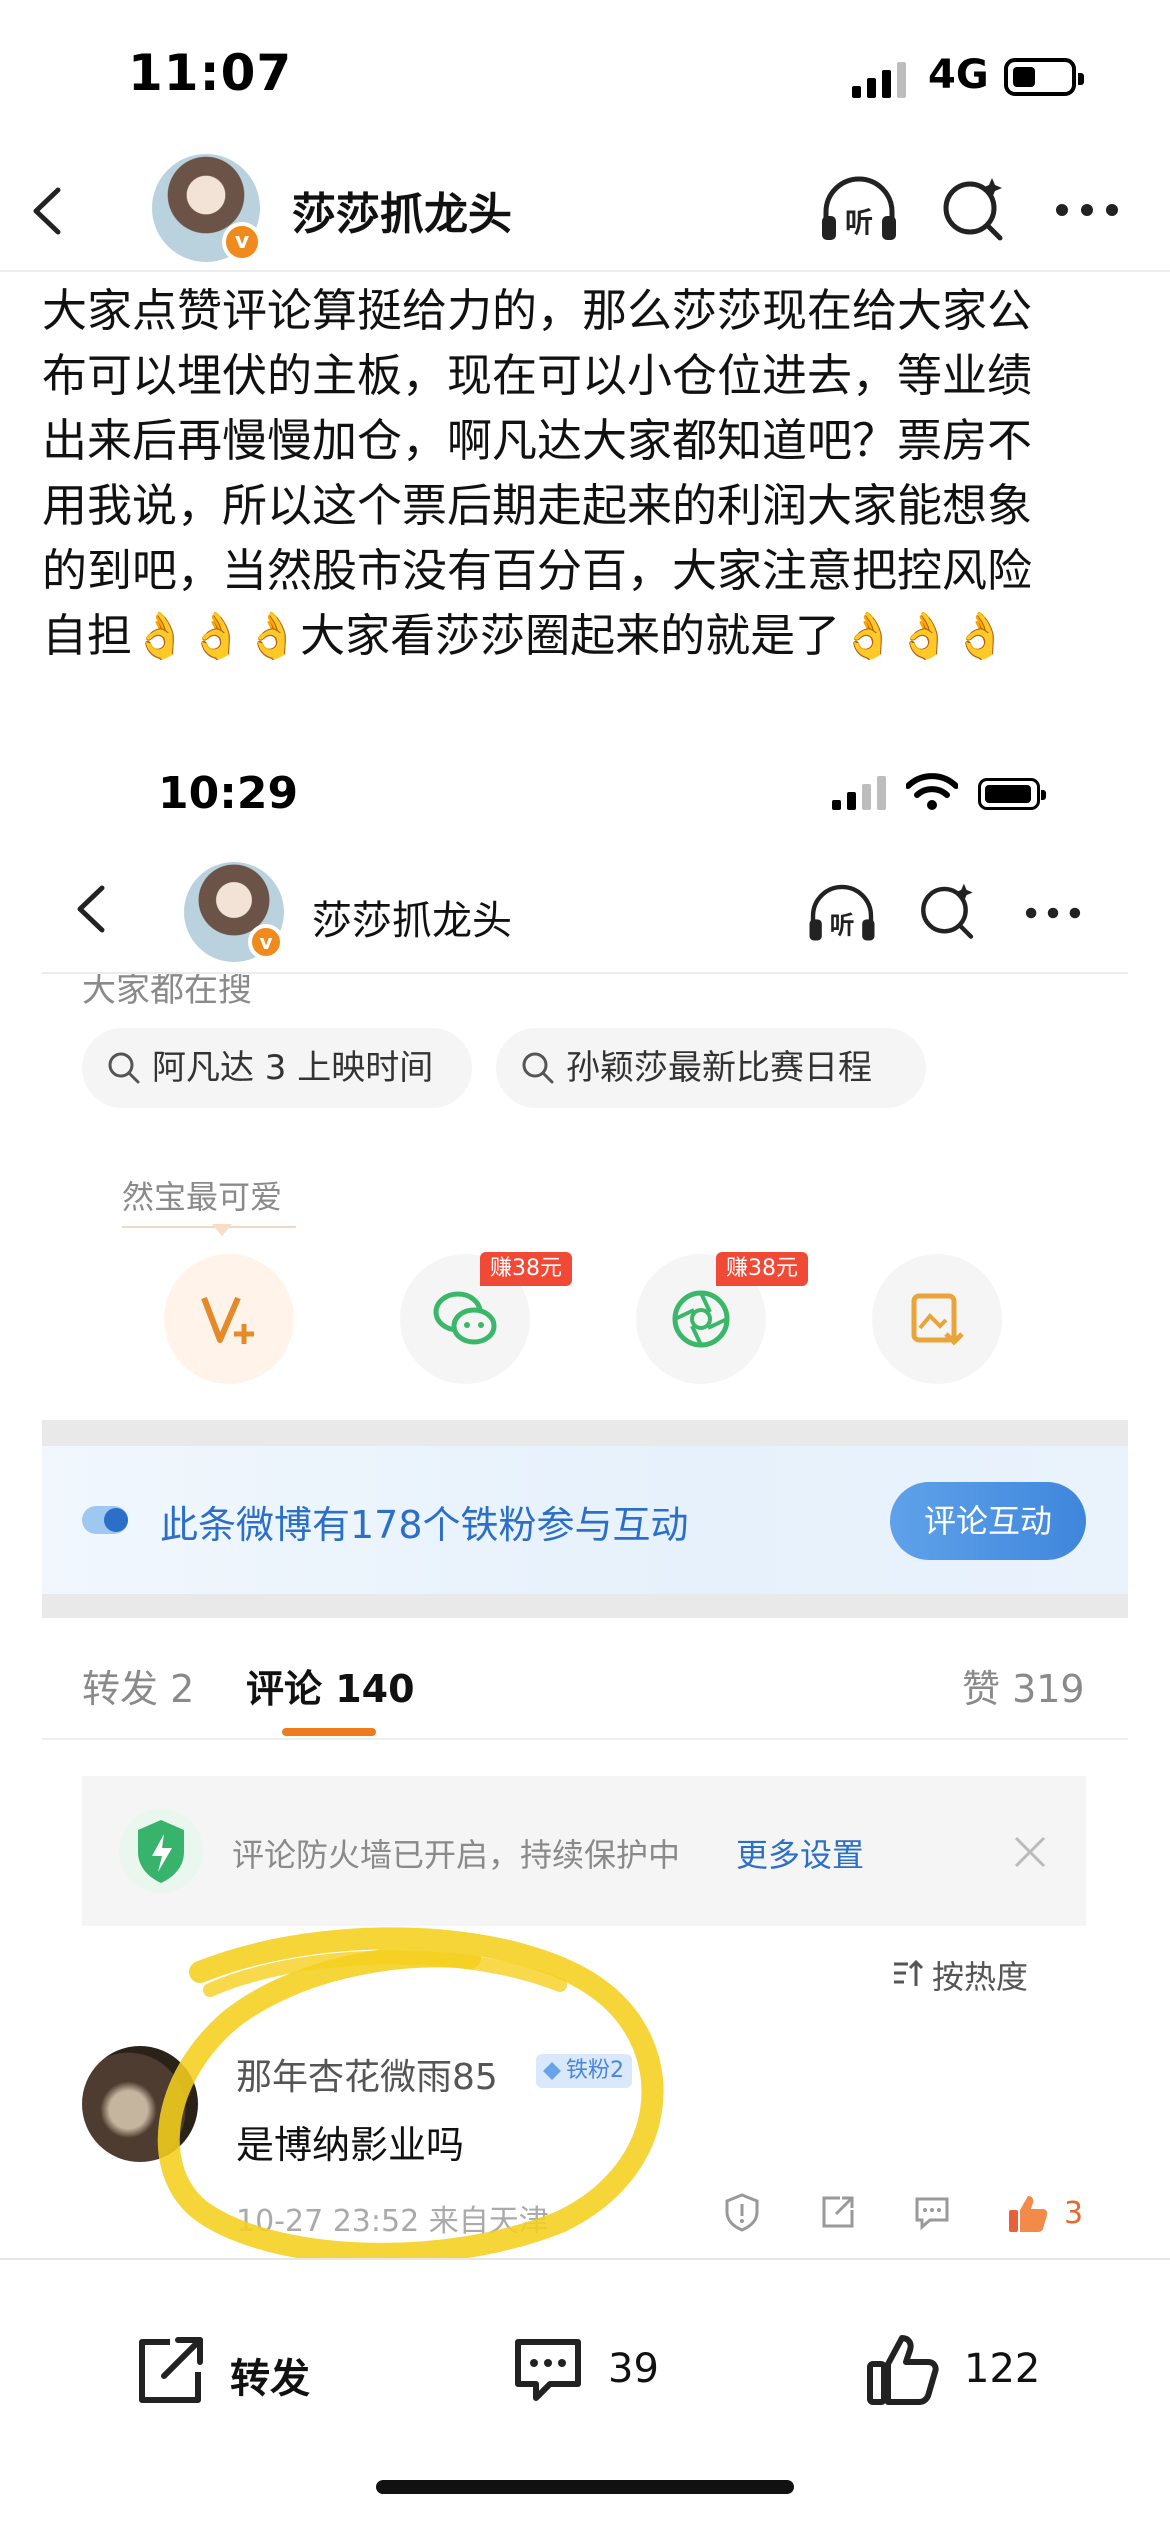 Image resolution: width=1170 pixels, height=2532 pixels. I want to click on sort-icon, so click(909, 1972).